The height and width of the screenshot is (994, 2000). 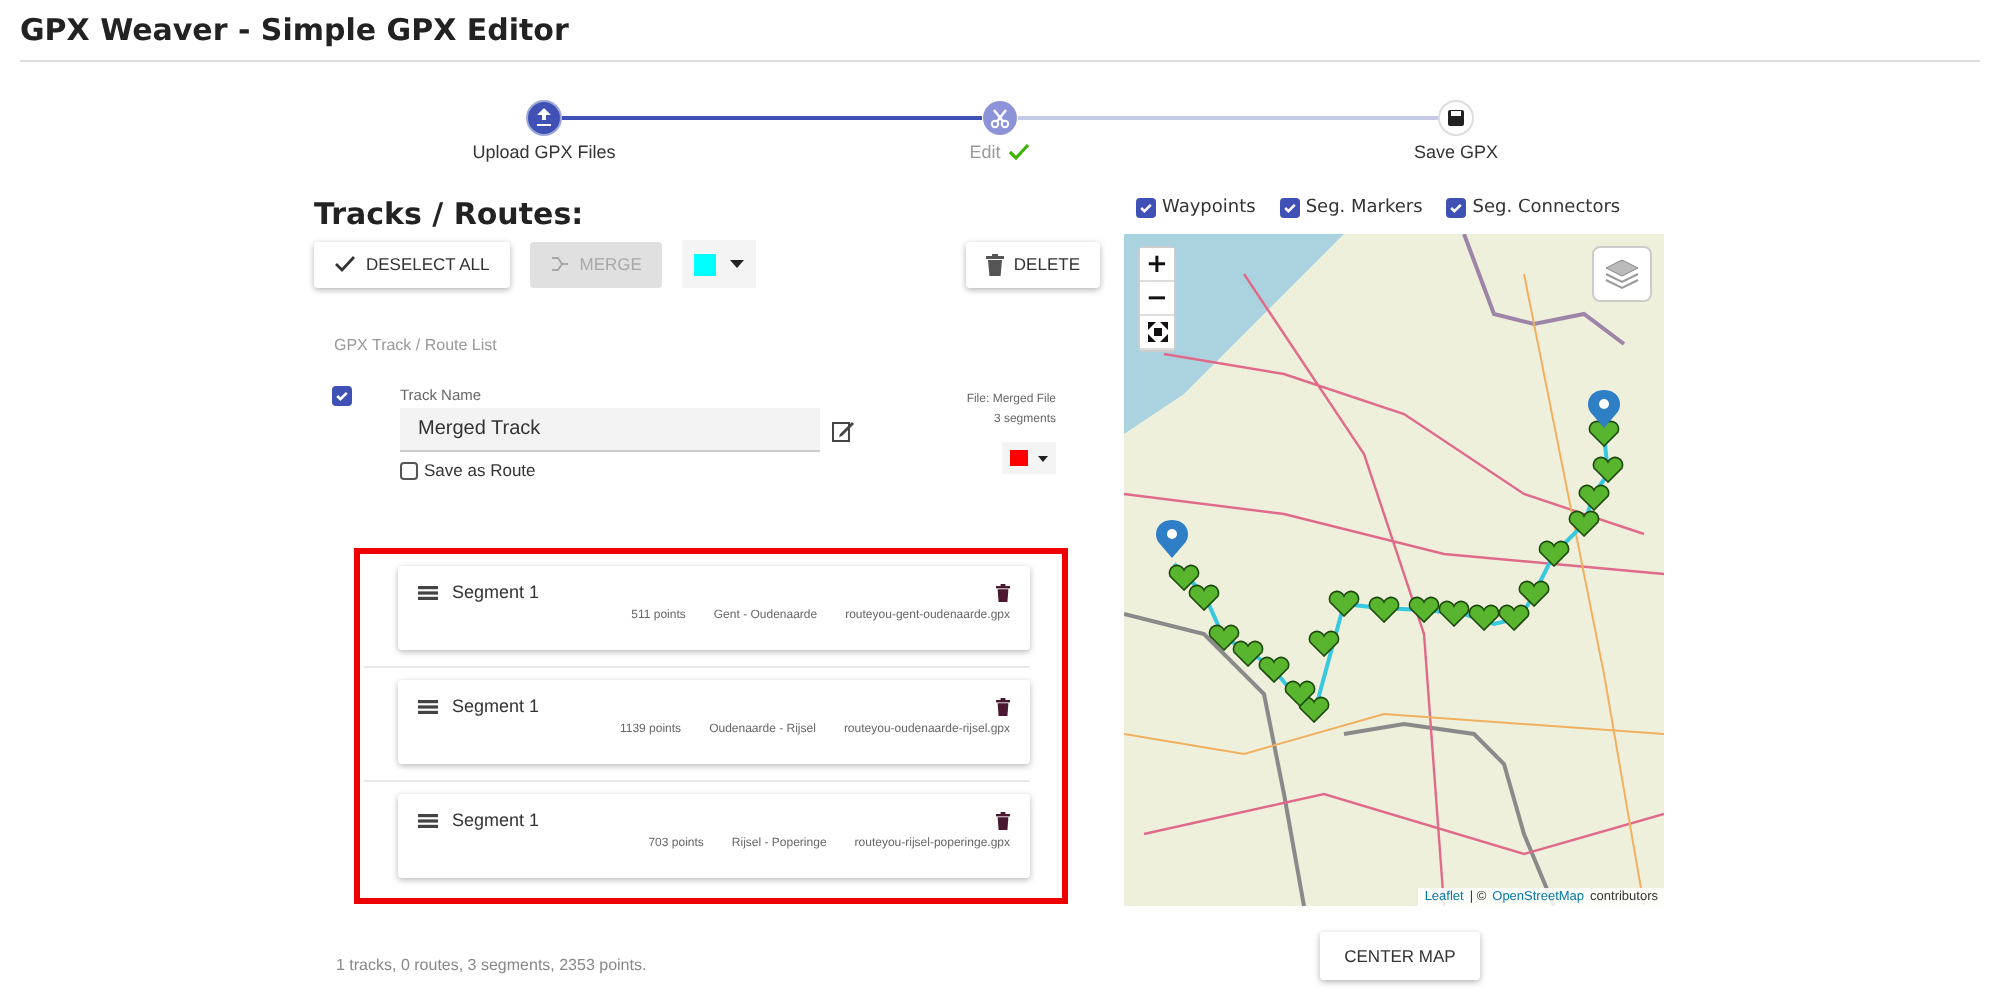 I want to click on layer-label: Waypoints, so click(x=1209, y=208).